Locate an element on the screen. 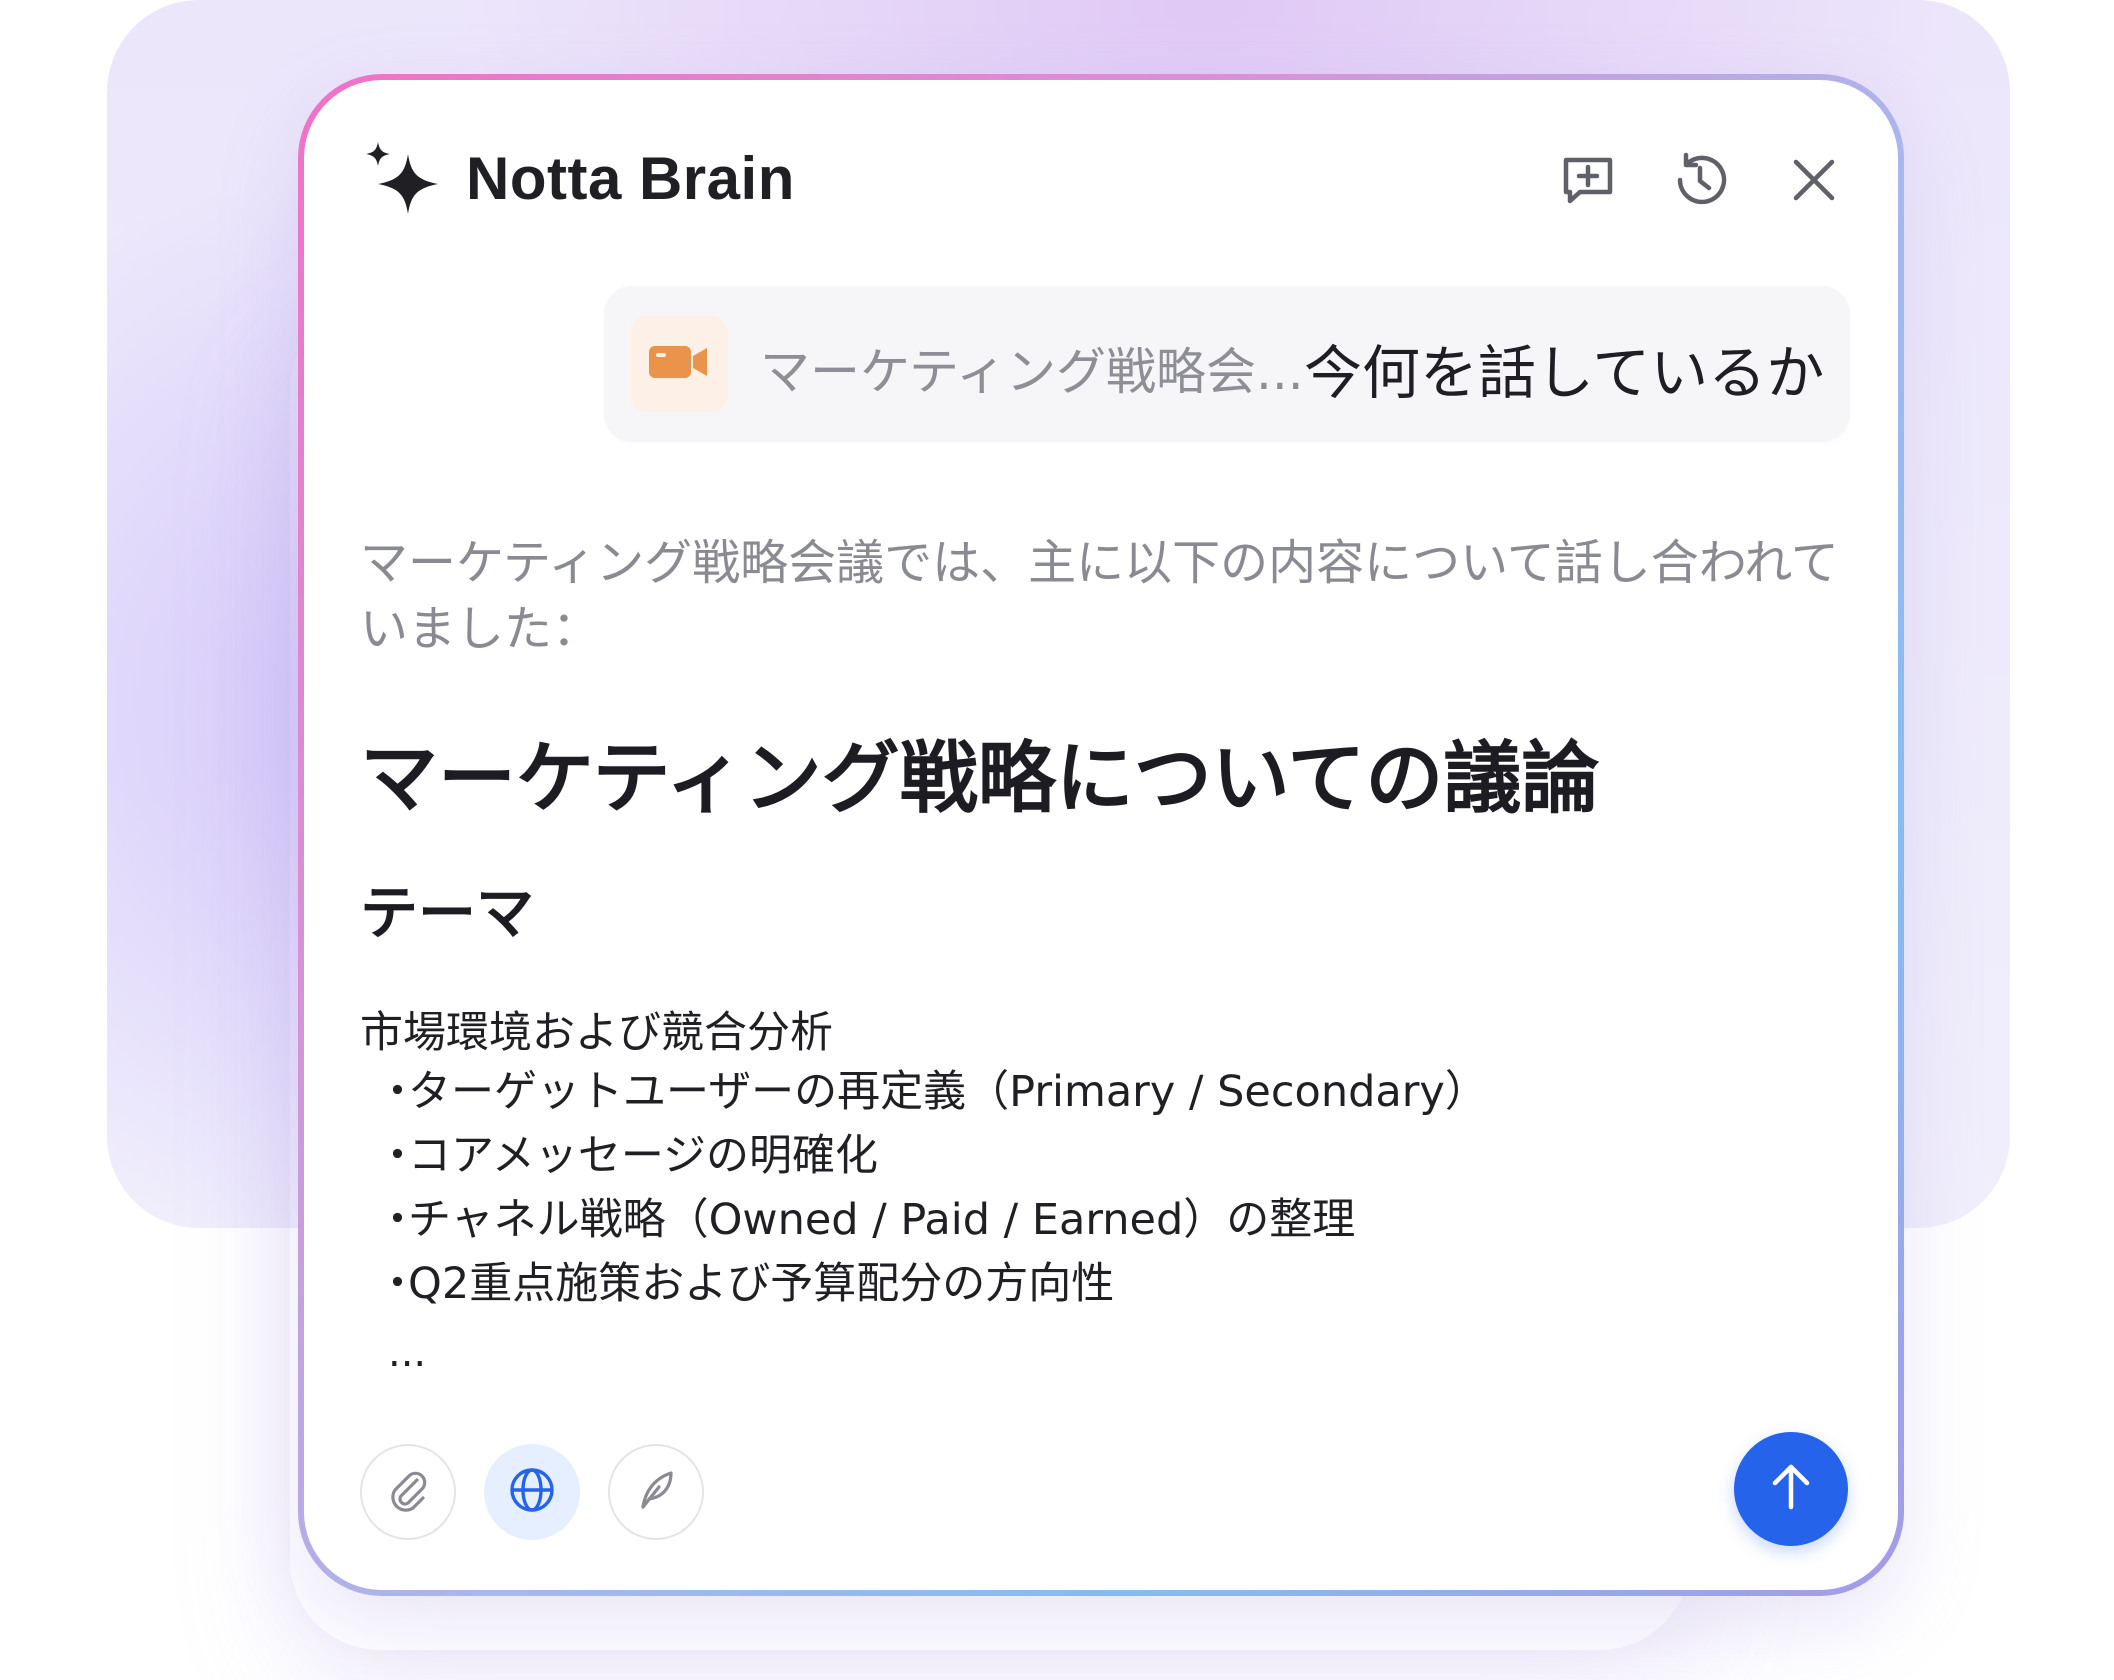  attached-recording is located at coordinates (679, 364).